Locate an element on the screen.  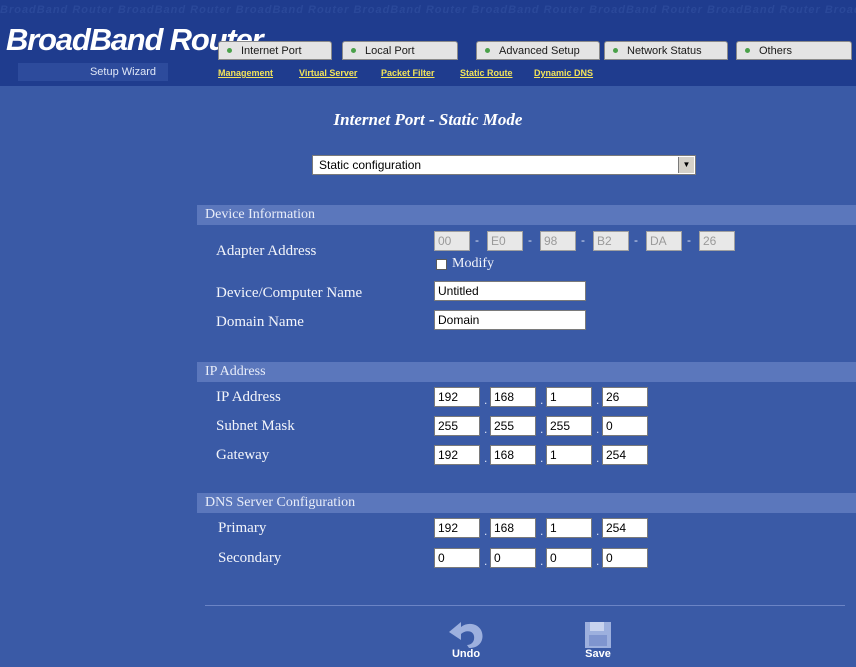
tab-internet-port: Internet Port is located at coordinates (275, 50).